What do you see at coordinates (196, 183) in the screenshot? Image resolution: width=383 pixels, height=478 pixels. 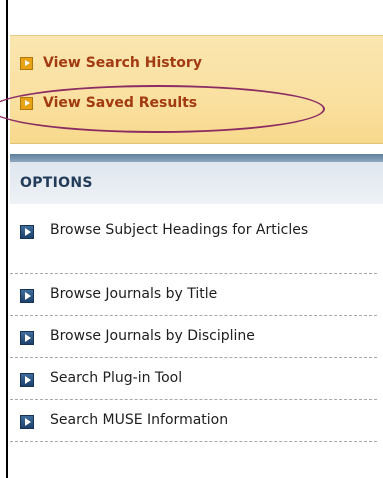 I see `options-header: OPTIONS` at bounding box center [196, 183].